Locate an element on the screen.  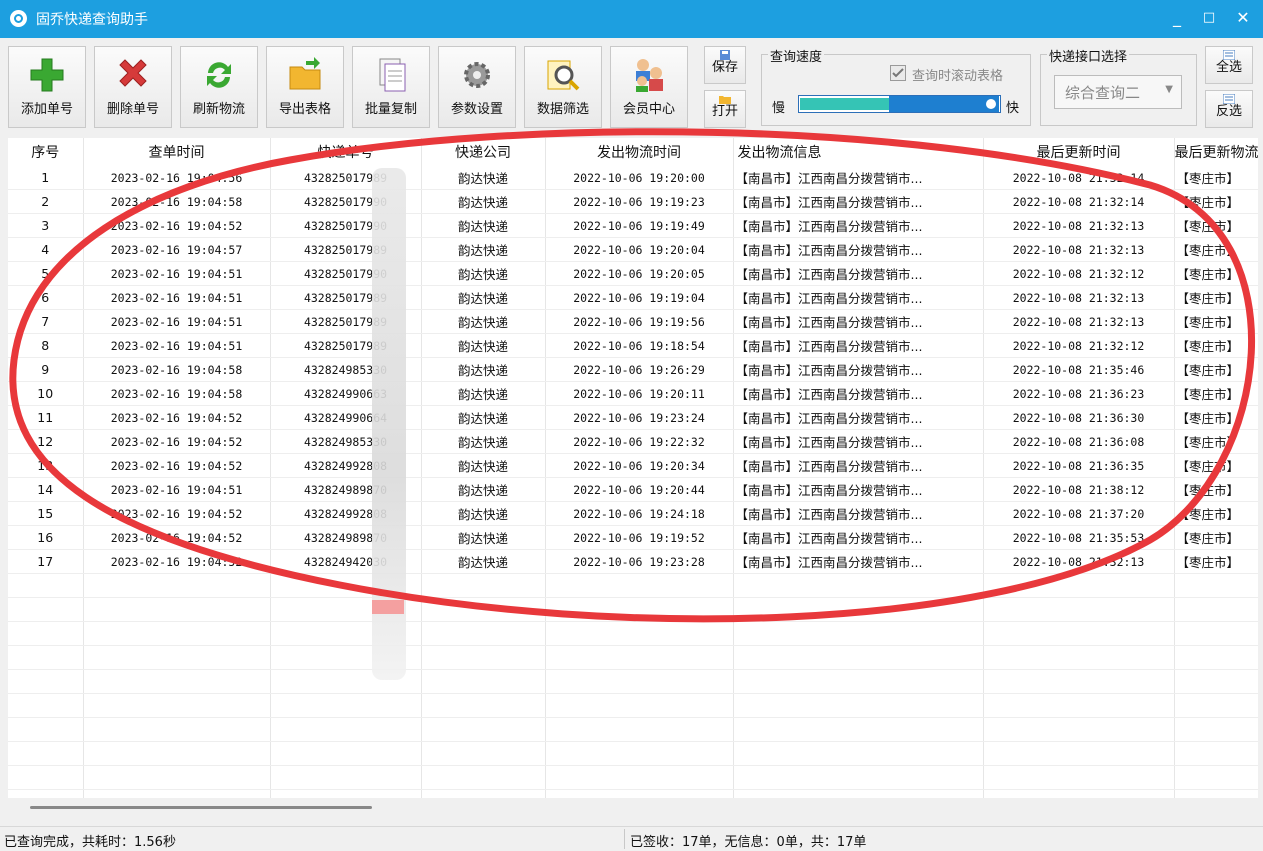
status-bar: 已查询完成，共耗时：1.56秒 已签收：17单，无信息：0单，共：17单 is located at coordinates (631, 838).